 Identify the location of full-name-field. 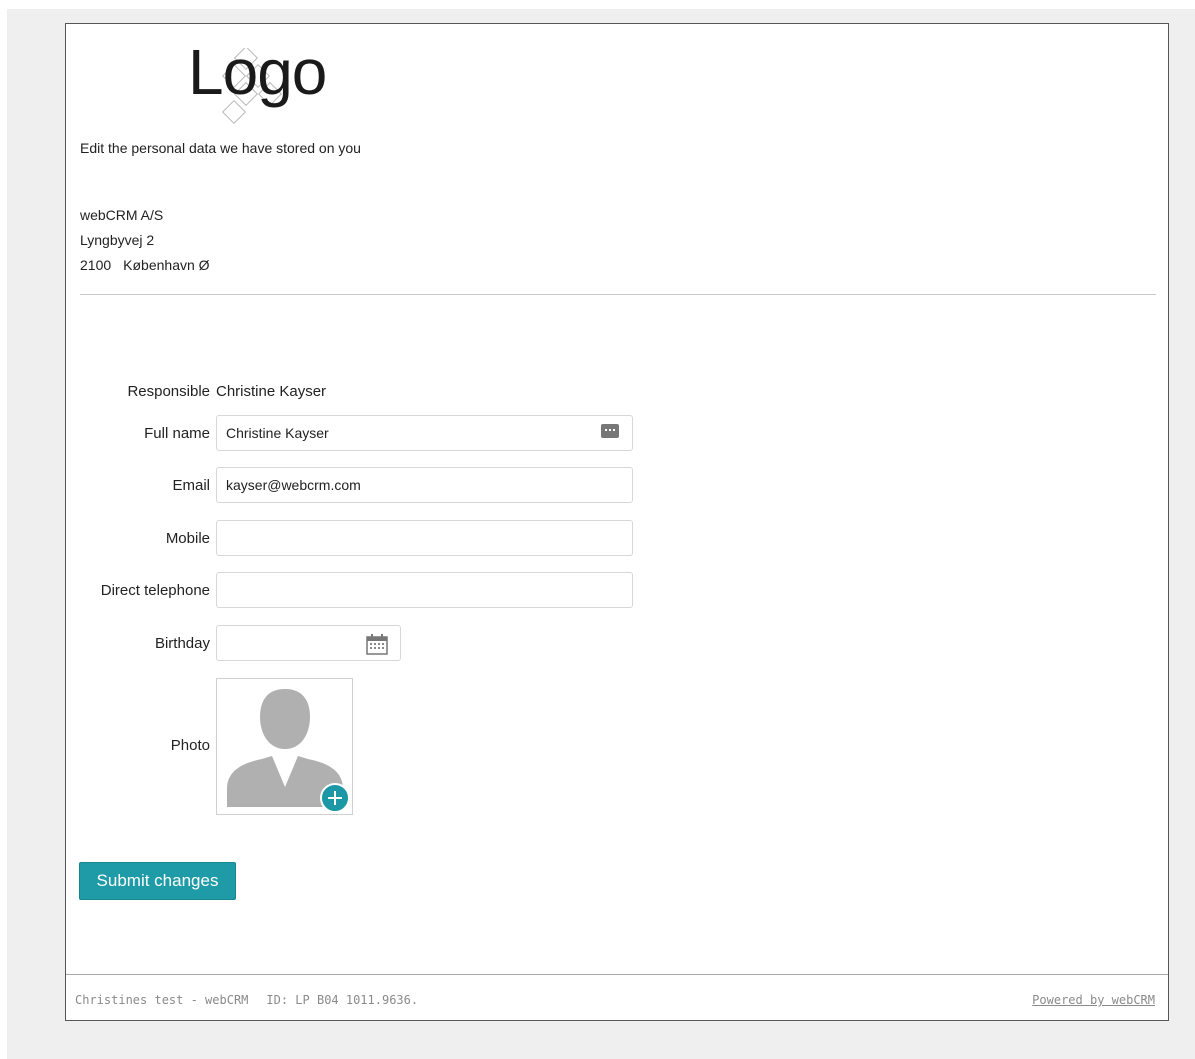
(424, 433).